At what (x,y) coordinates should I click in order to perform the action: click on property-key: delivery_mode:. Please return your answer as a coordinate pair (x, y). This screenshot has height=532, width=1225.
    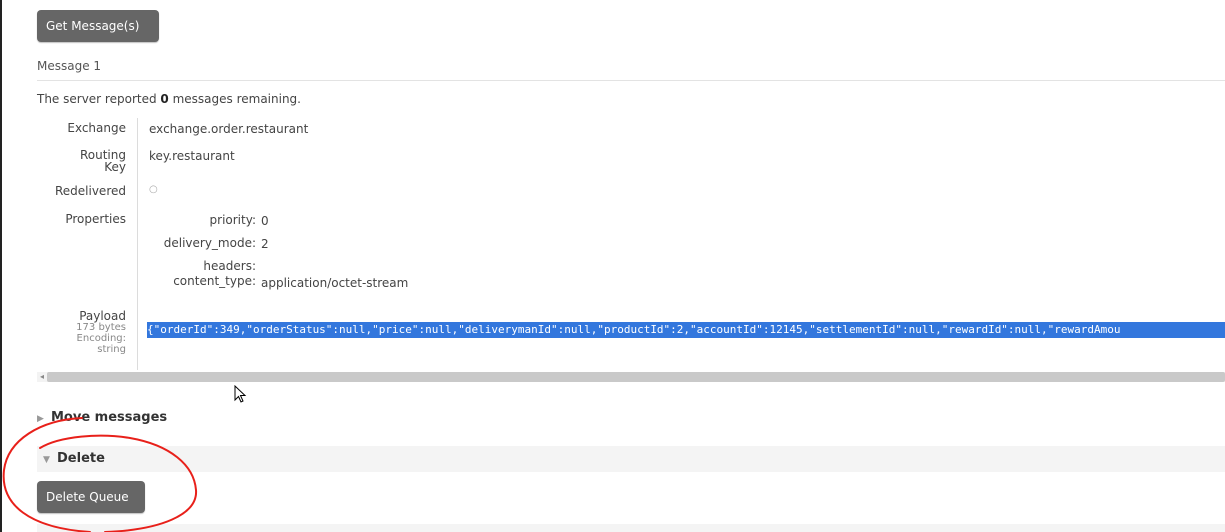
    Looking at the image, I should click on (209, 243).